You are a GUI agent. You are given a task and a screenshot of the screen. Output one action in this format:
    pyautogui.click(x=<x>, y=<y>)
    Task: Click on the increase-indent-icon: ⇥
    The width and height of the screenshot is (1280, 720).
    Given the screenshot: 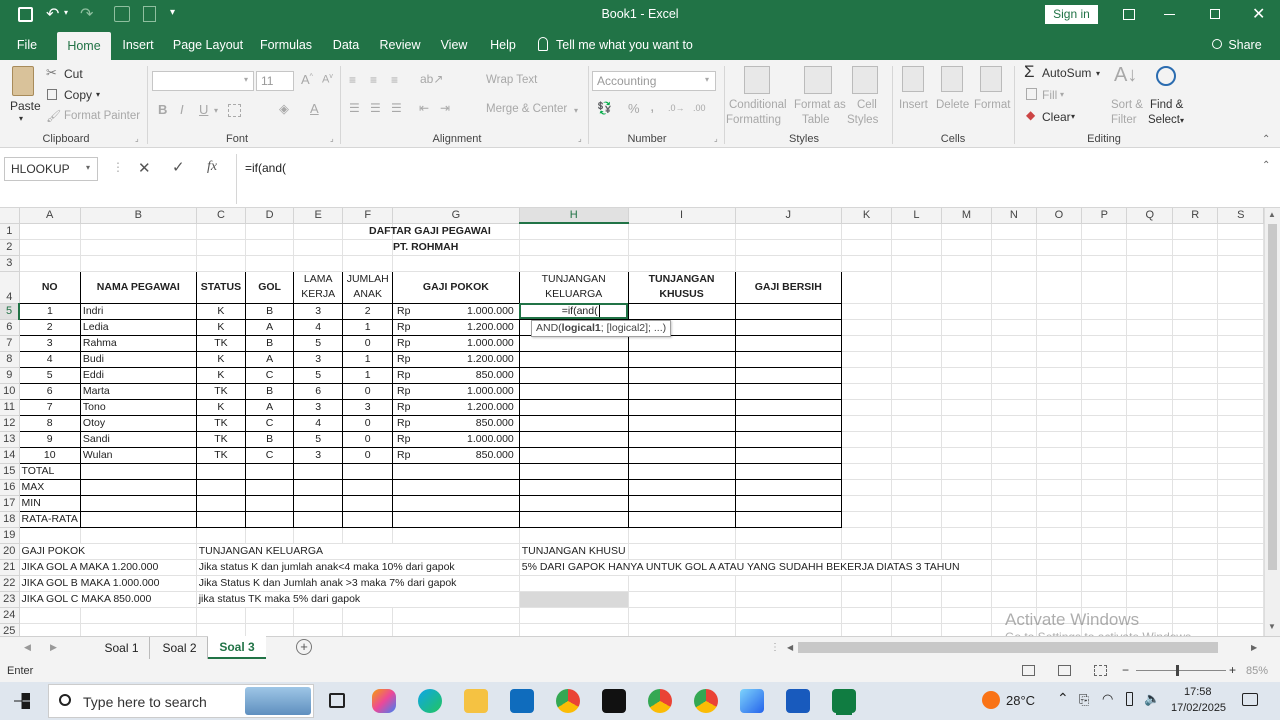 What is the action you would take?
    pyautogui.click(x=445, y=108)
    